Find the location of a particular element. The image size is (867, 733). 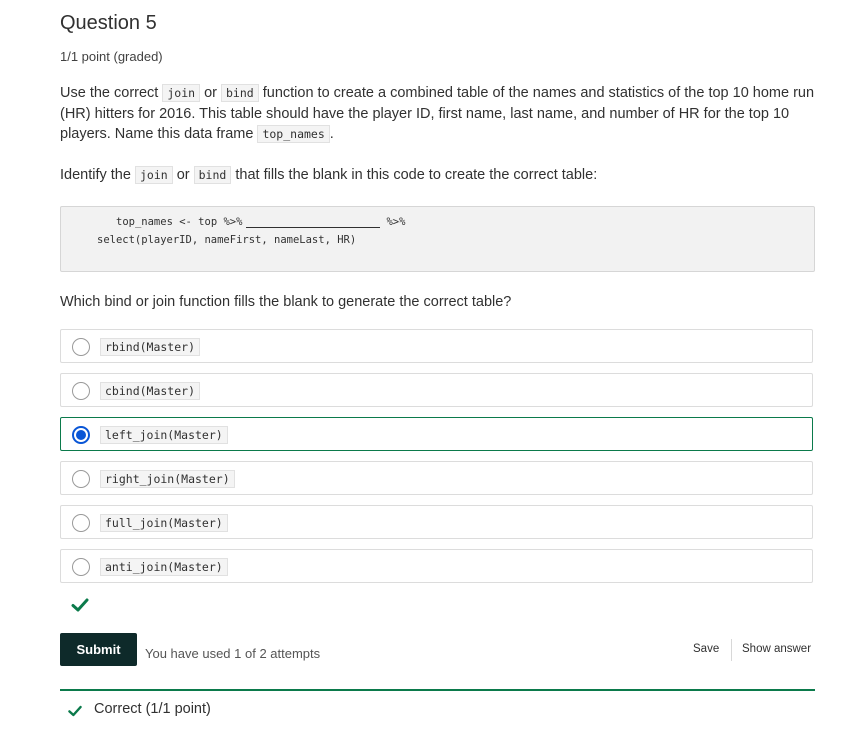

inline-code: top_names is located at coordinates (293, 134).